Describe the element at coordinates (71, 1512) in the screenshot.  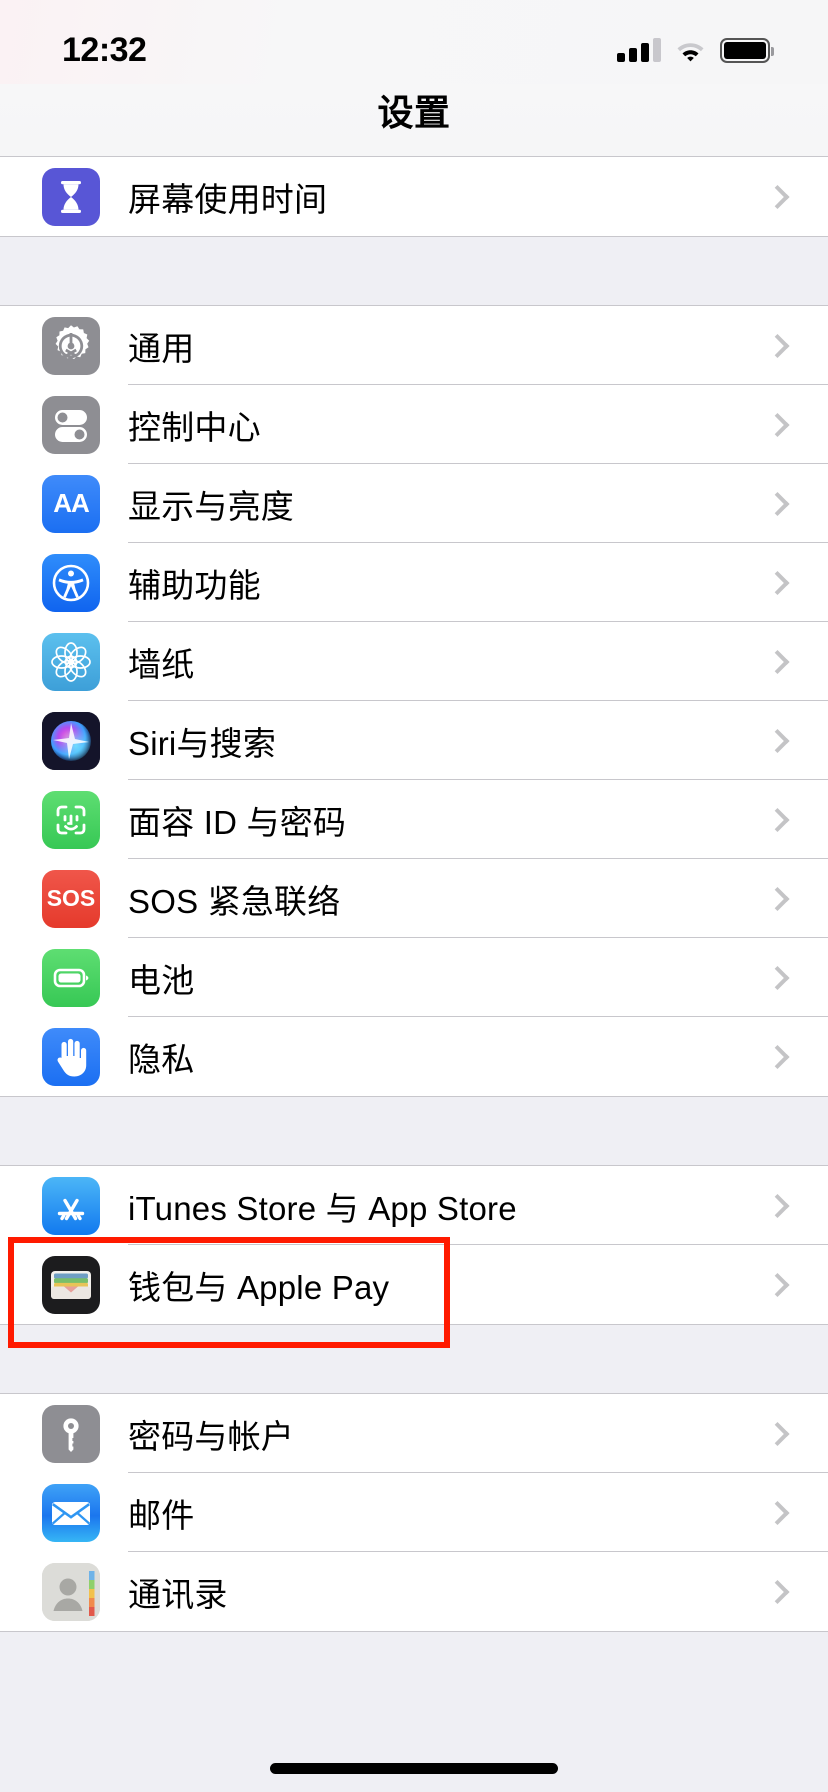
I see `mail-icon` at that location.